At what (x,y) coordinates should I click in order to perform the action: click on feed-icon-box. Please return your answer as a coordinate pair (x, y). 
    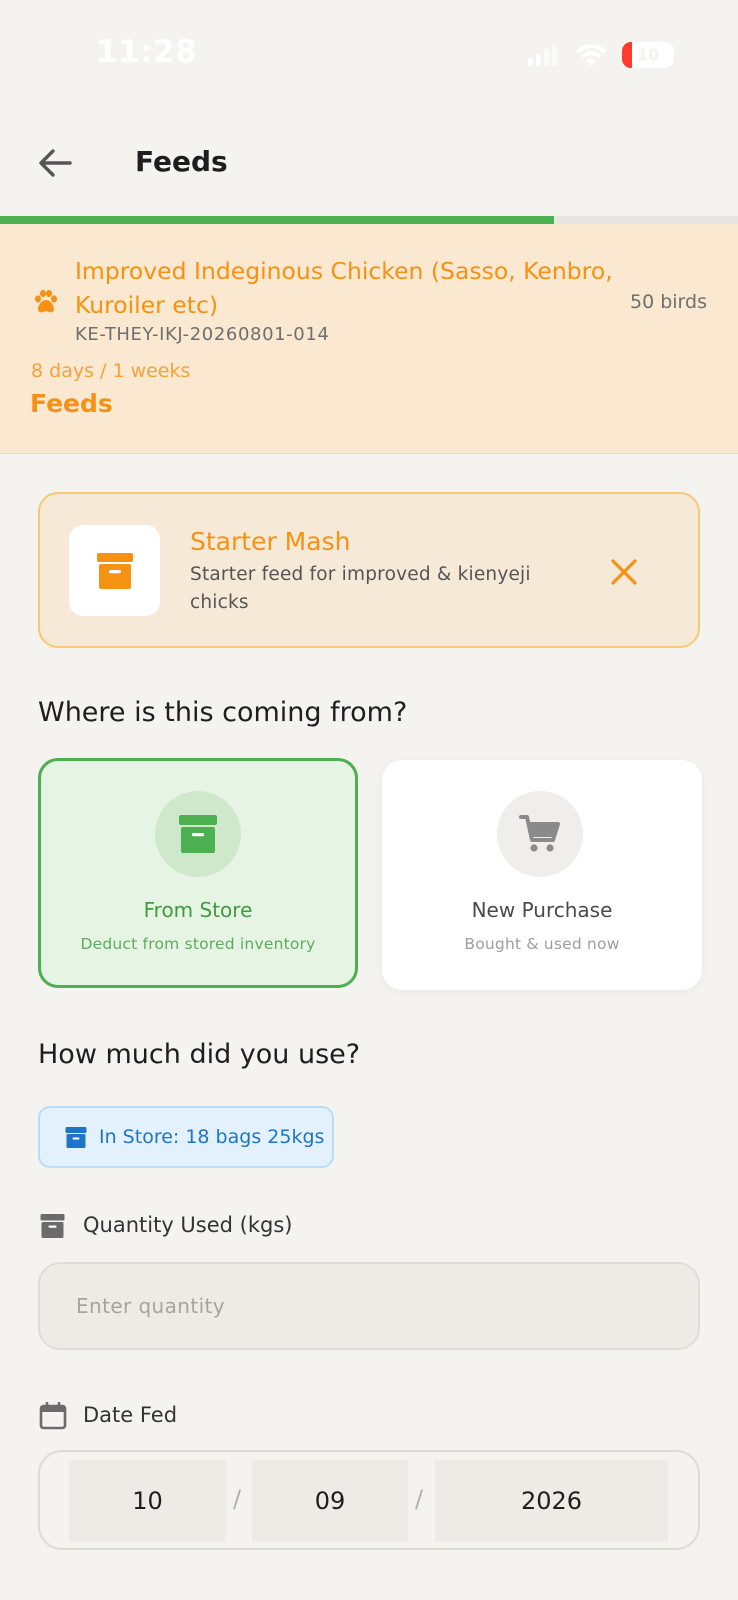
    Looking at the image, I should click on (114, 570).